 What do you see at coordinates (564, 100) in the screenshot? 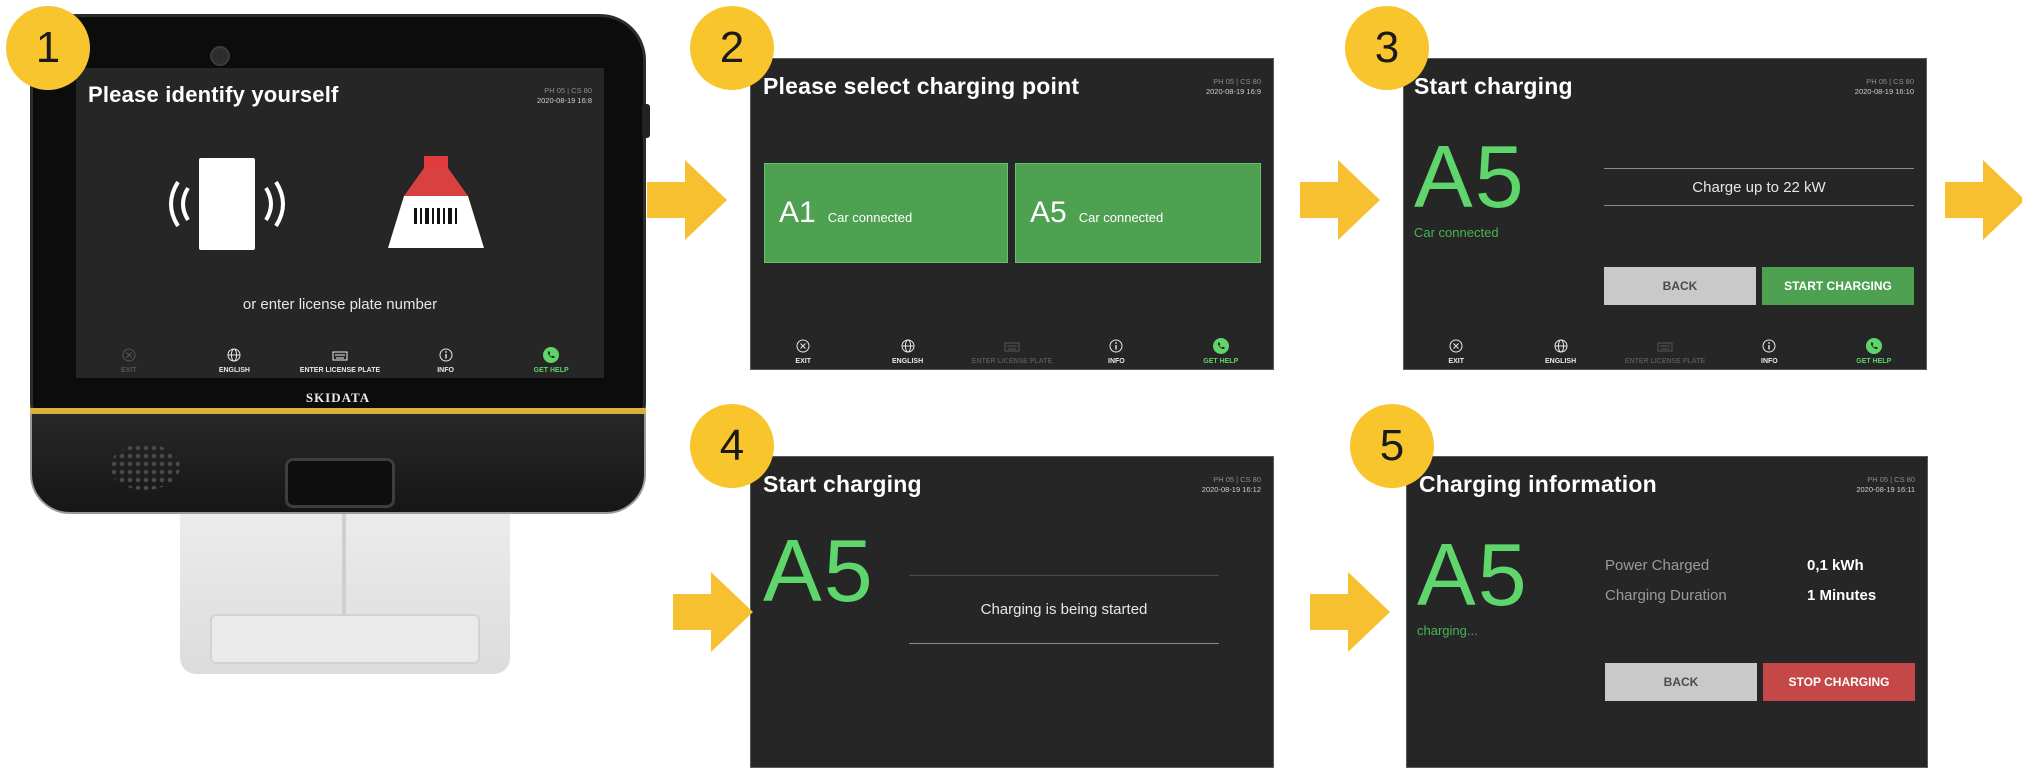
I see `terminal-time: 2020-08-19 16:8` at bounding box center [564, 100].